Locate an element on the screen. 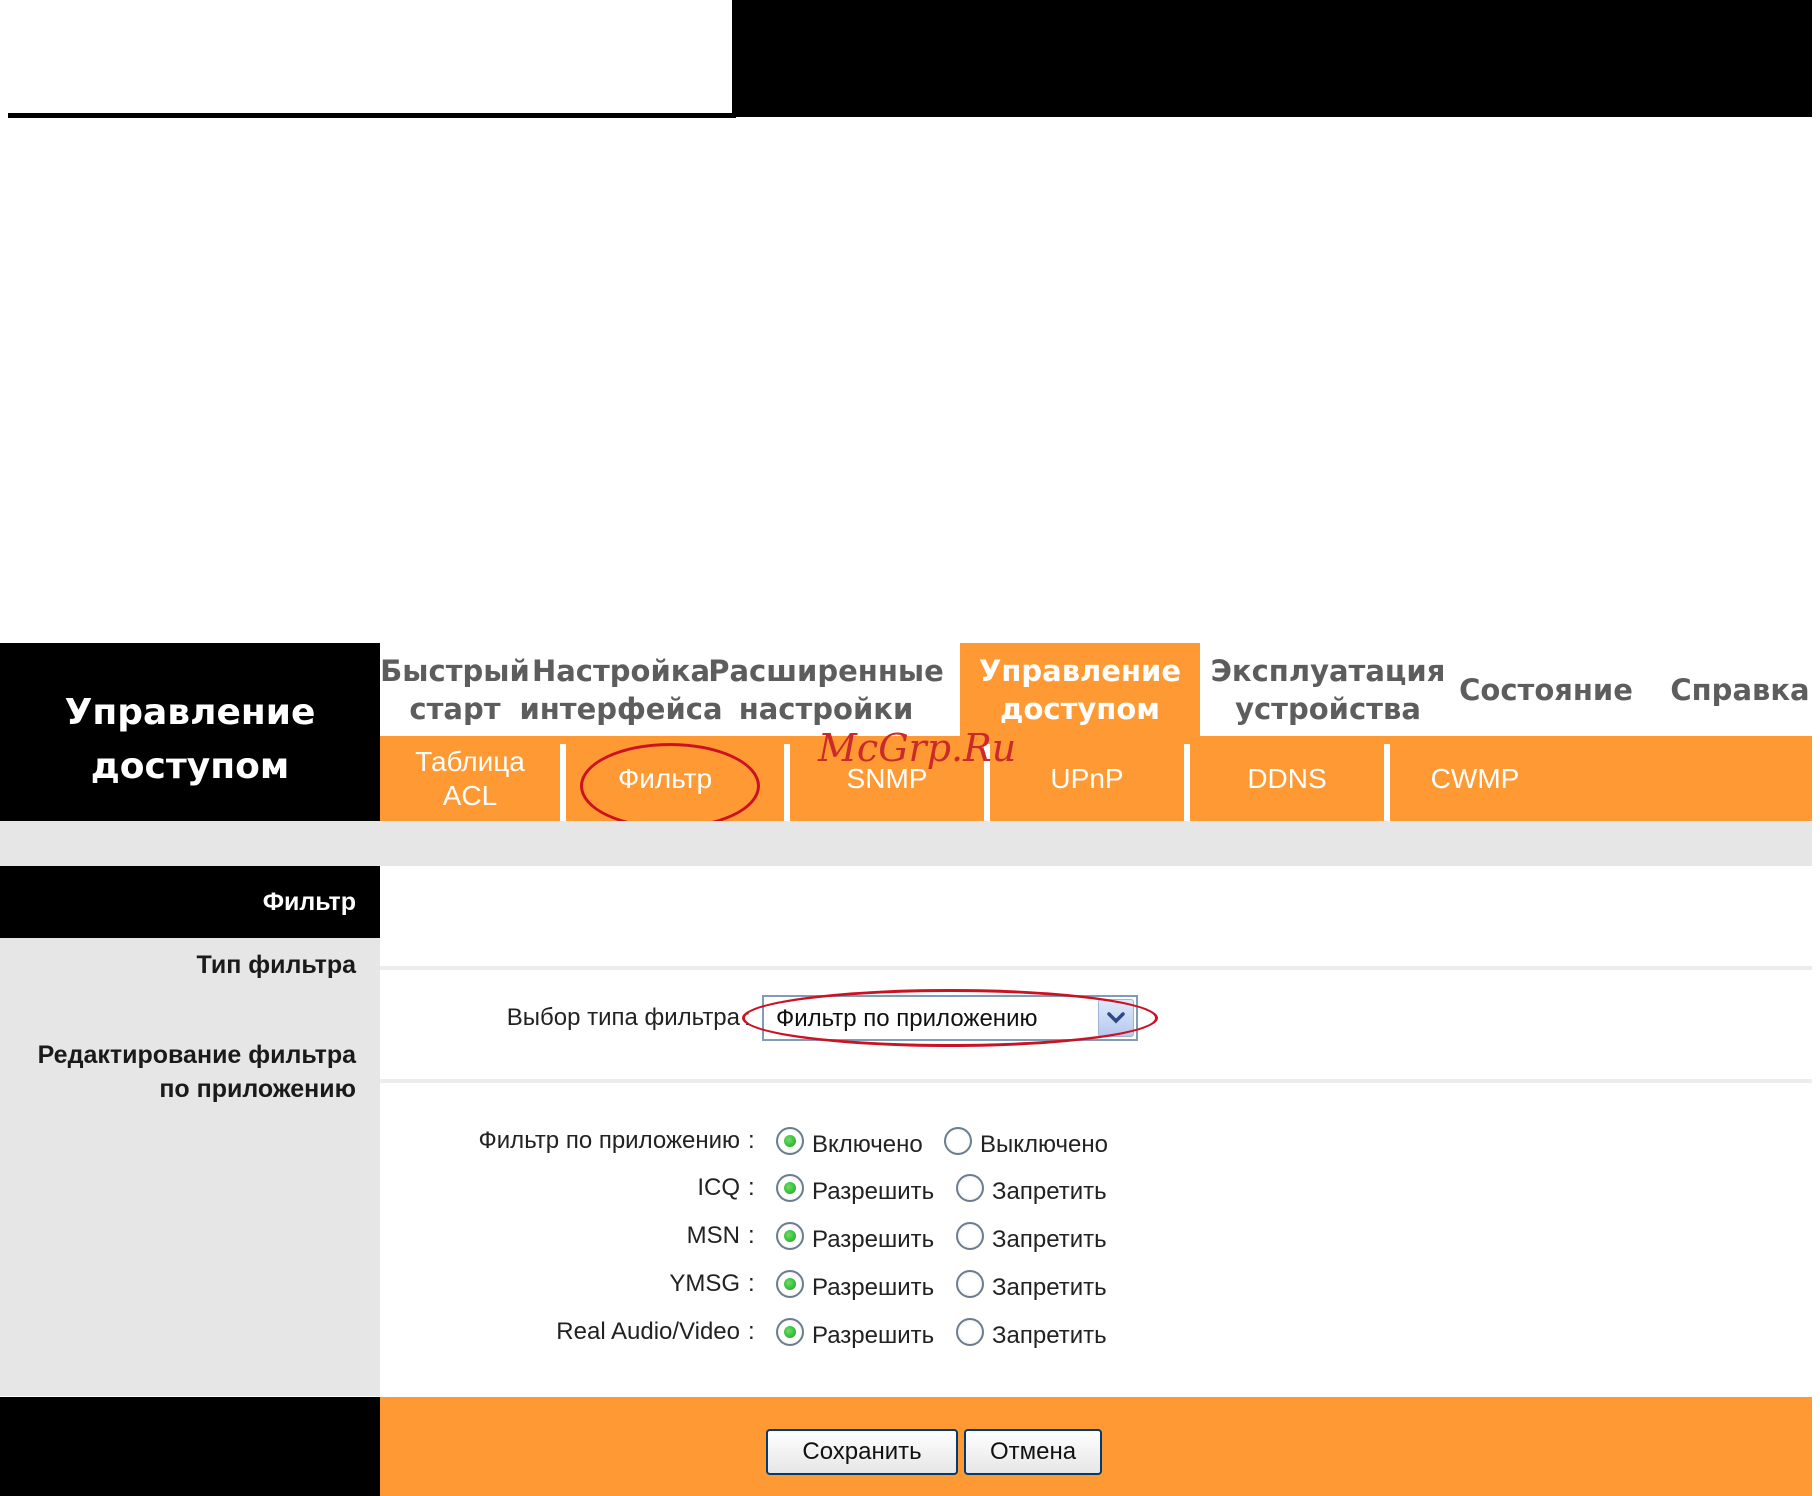 The image size is (1820, 1496). subtab-label: Таблица is located at coordinates (470, 761).